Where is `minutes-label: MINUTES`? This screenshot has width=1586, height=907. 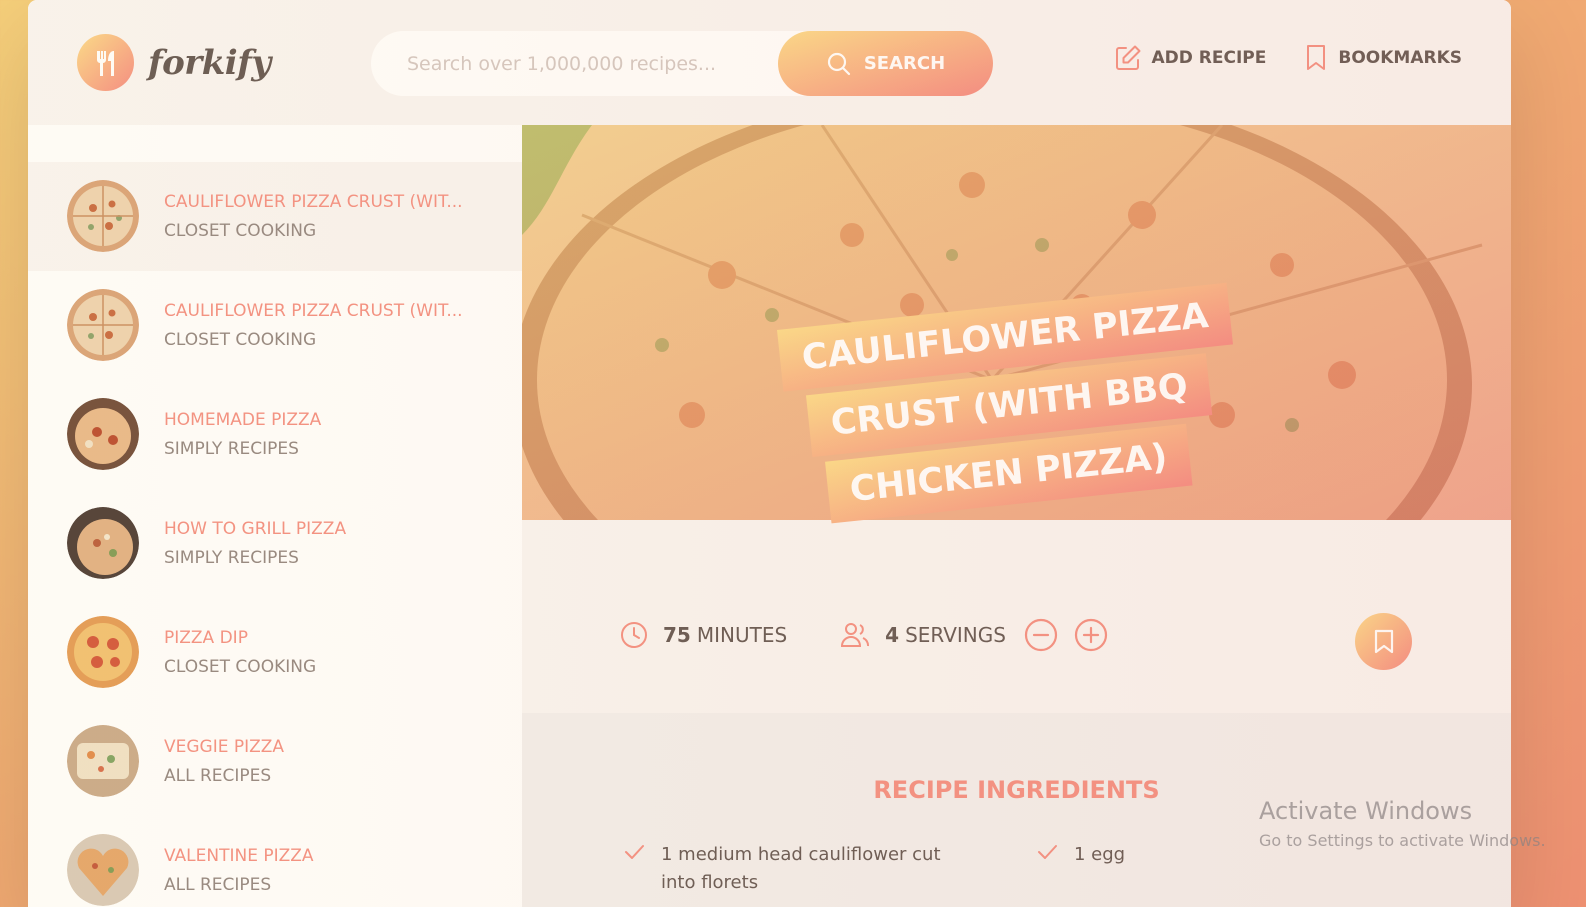
minutes-label: MINUTES is located at coordinates (742, 635).